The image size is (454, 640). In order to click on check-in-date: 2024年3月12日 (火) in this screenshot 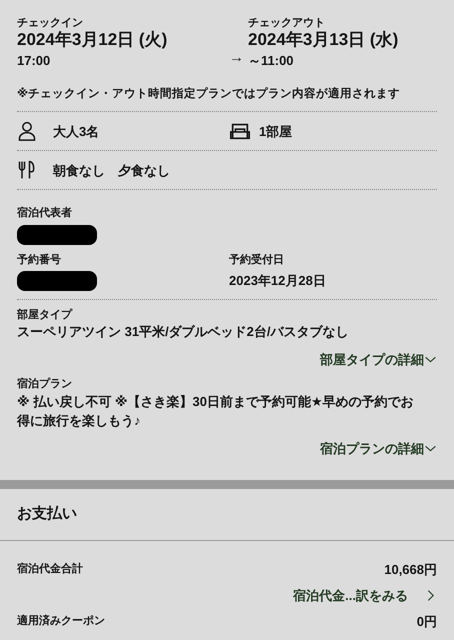, I will do `click(92, 40)`.